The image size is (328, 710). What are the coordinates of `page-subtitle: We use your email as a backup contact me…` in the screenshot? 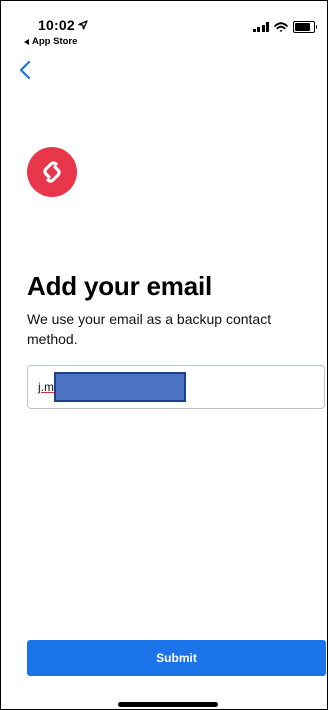 It's located at (149, 329).